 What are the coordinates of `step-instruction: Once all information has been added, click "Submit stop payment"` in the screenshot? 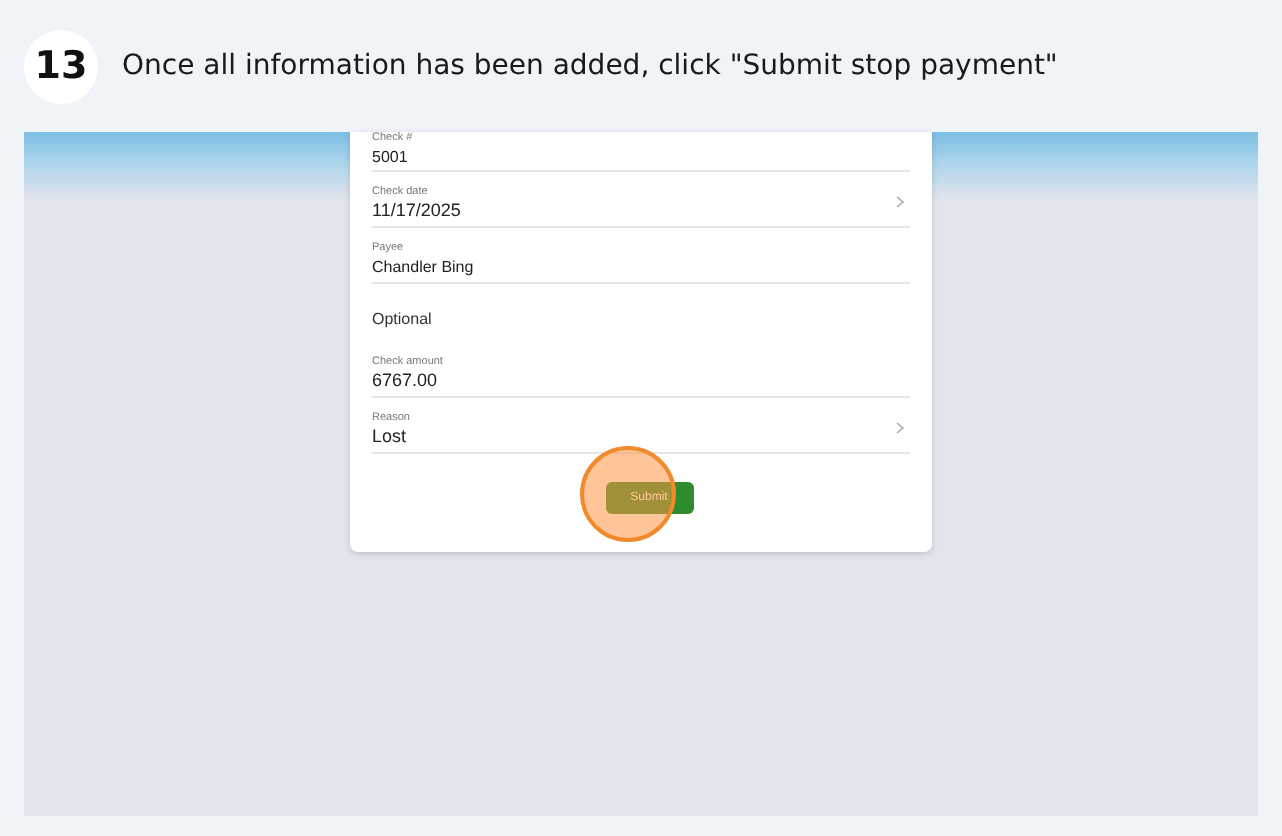 It's located at (590, 66).